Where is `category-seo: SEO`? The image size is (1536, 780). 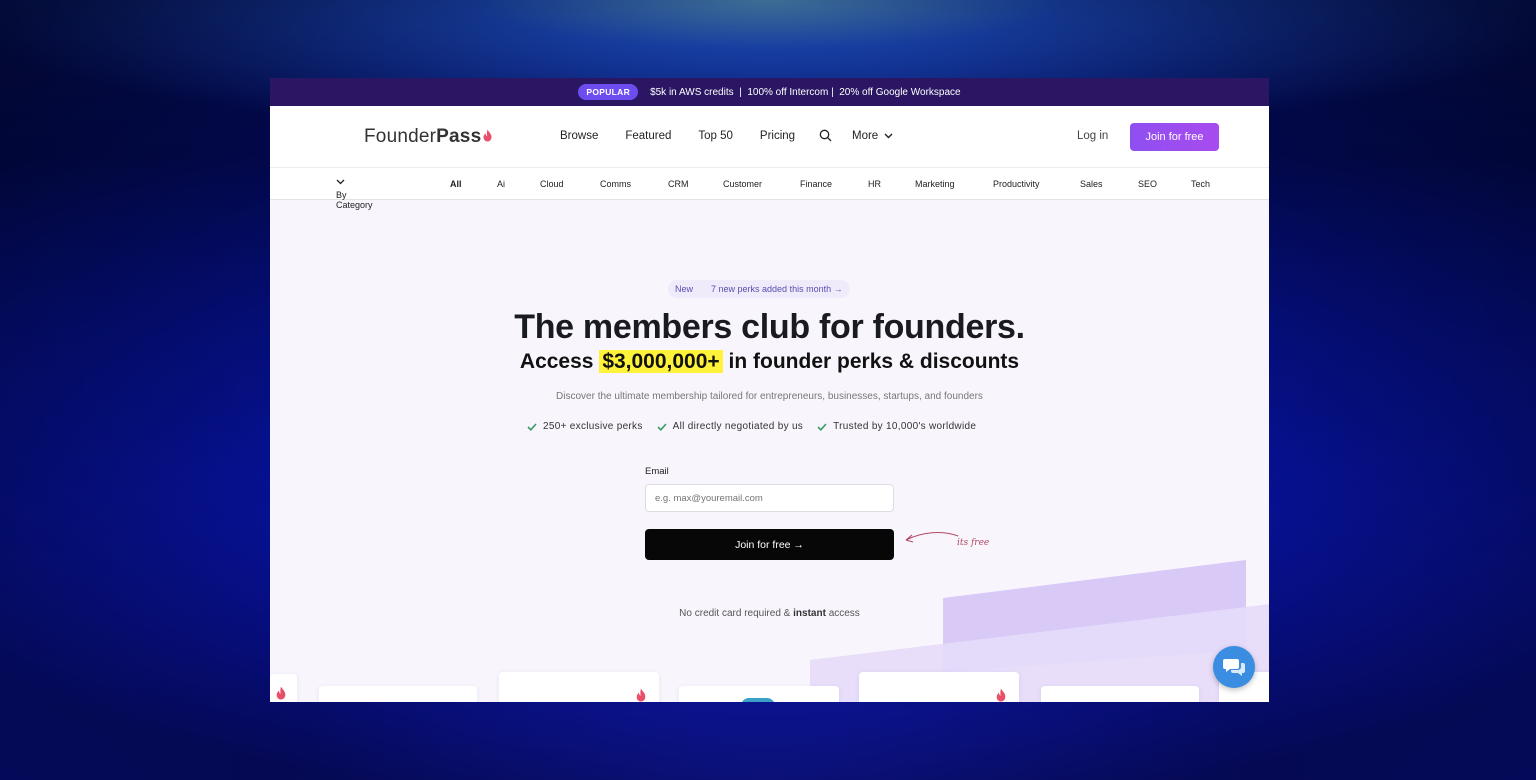 category-seo: SEO is located at coordinates (1147, 184).